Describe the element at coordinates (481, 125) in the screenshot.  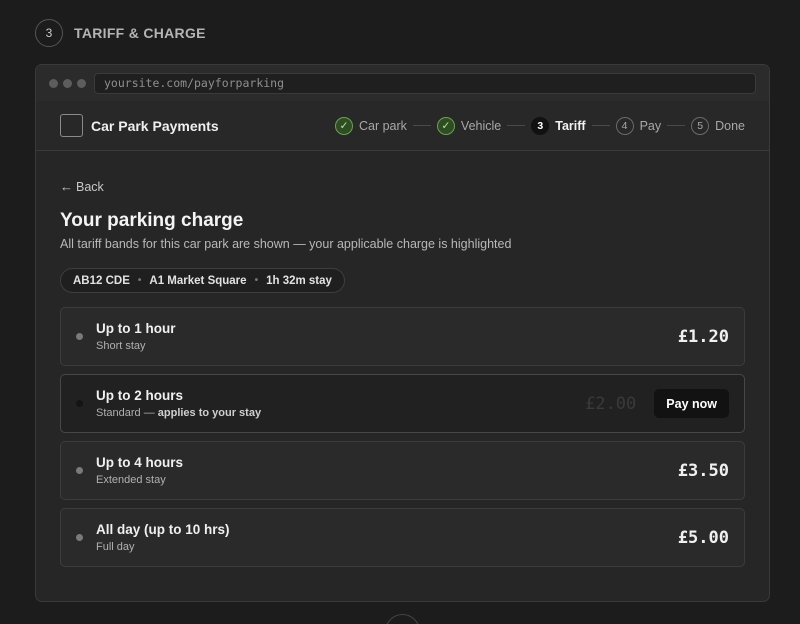
I see `step-label: Vehicle` at that location.